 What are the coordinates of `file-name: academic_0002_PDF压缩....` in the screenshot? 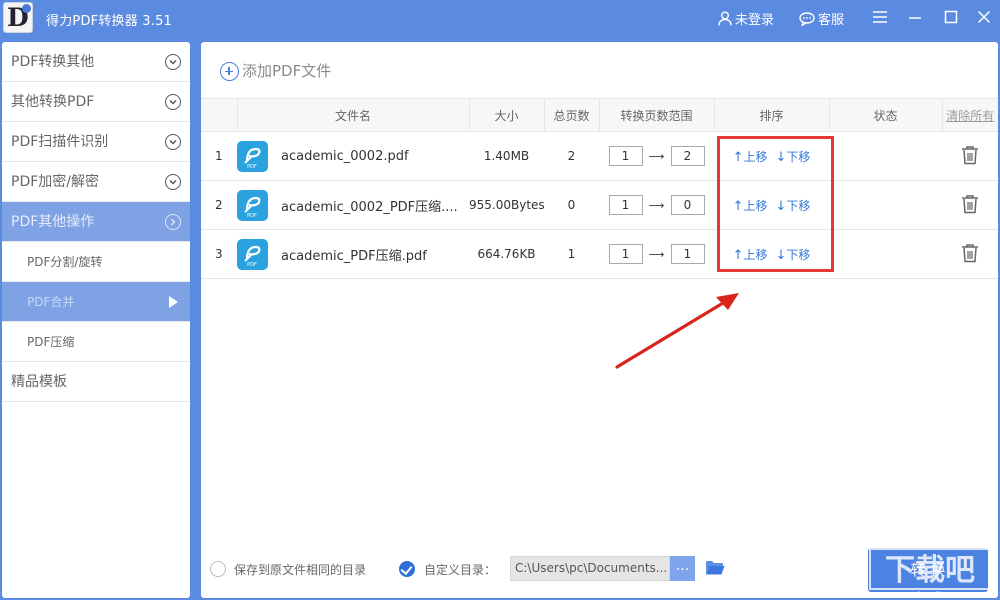 It's located at (369, 207).